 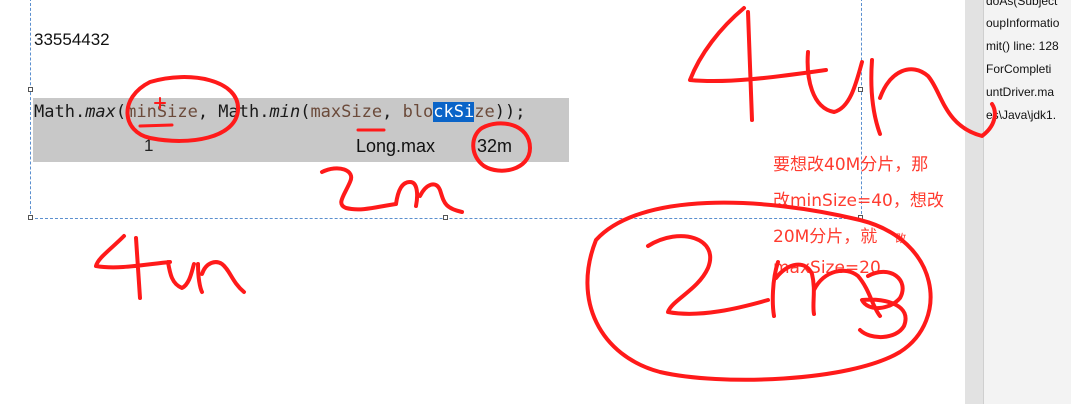 What do you see at coordinates (149, 145) in the screenshot?
I see `note-one: 1` at bounding box center [149, 145].